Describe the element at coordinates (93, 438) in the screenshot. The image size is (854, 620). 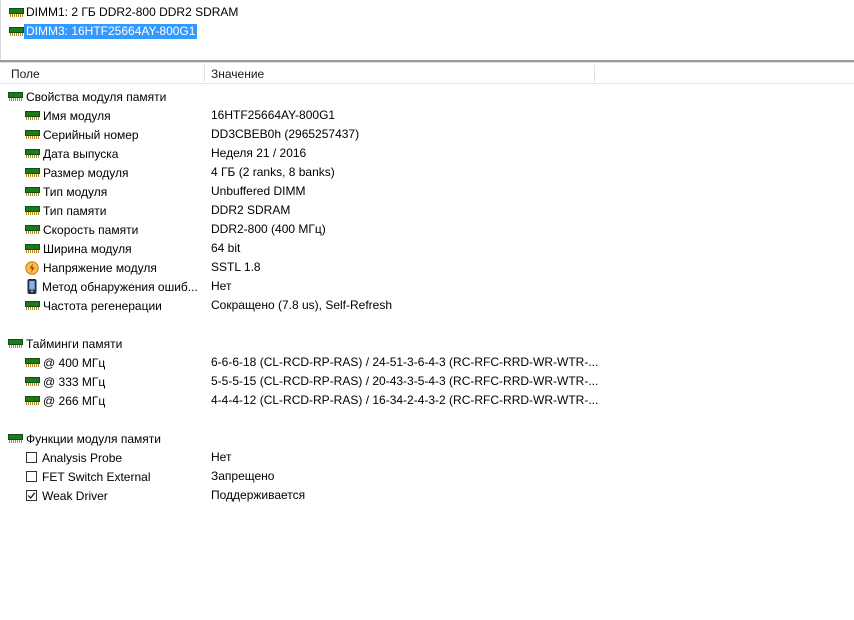
I see `section-title: Функции модуля памяти` at that location.